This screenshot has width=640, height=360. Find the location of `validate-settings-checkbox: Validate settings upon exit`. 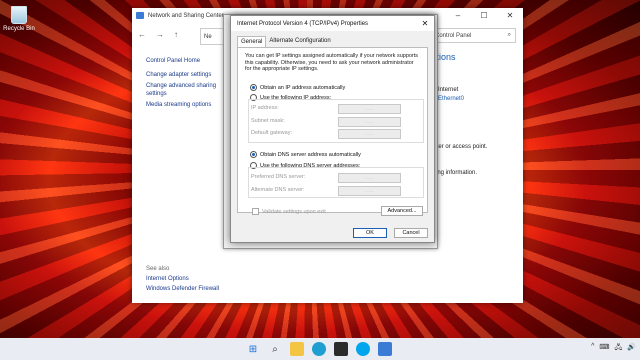

validate-settings-checkbox: Validate settings upon exit is located at coordinates (289, 211).